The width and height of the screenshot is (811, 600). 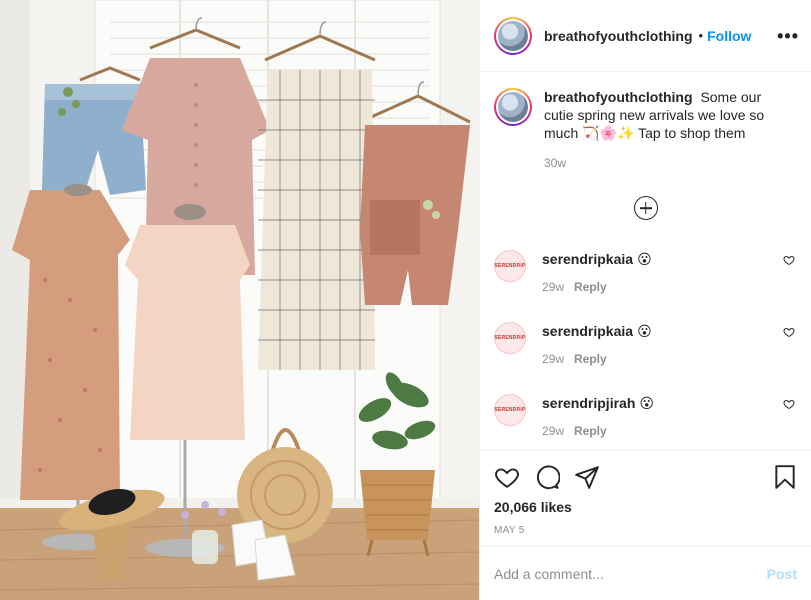 What do you see at coordinates (645, 498) in the screenshot?
I see `post-actions: 20,066 likes MAY 5` at bounding box center [645, 498].